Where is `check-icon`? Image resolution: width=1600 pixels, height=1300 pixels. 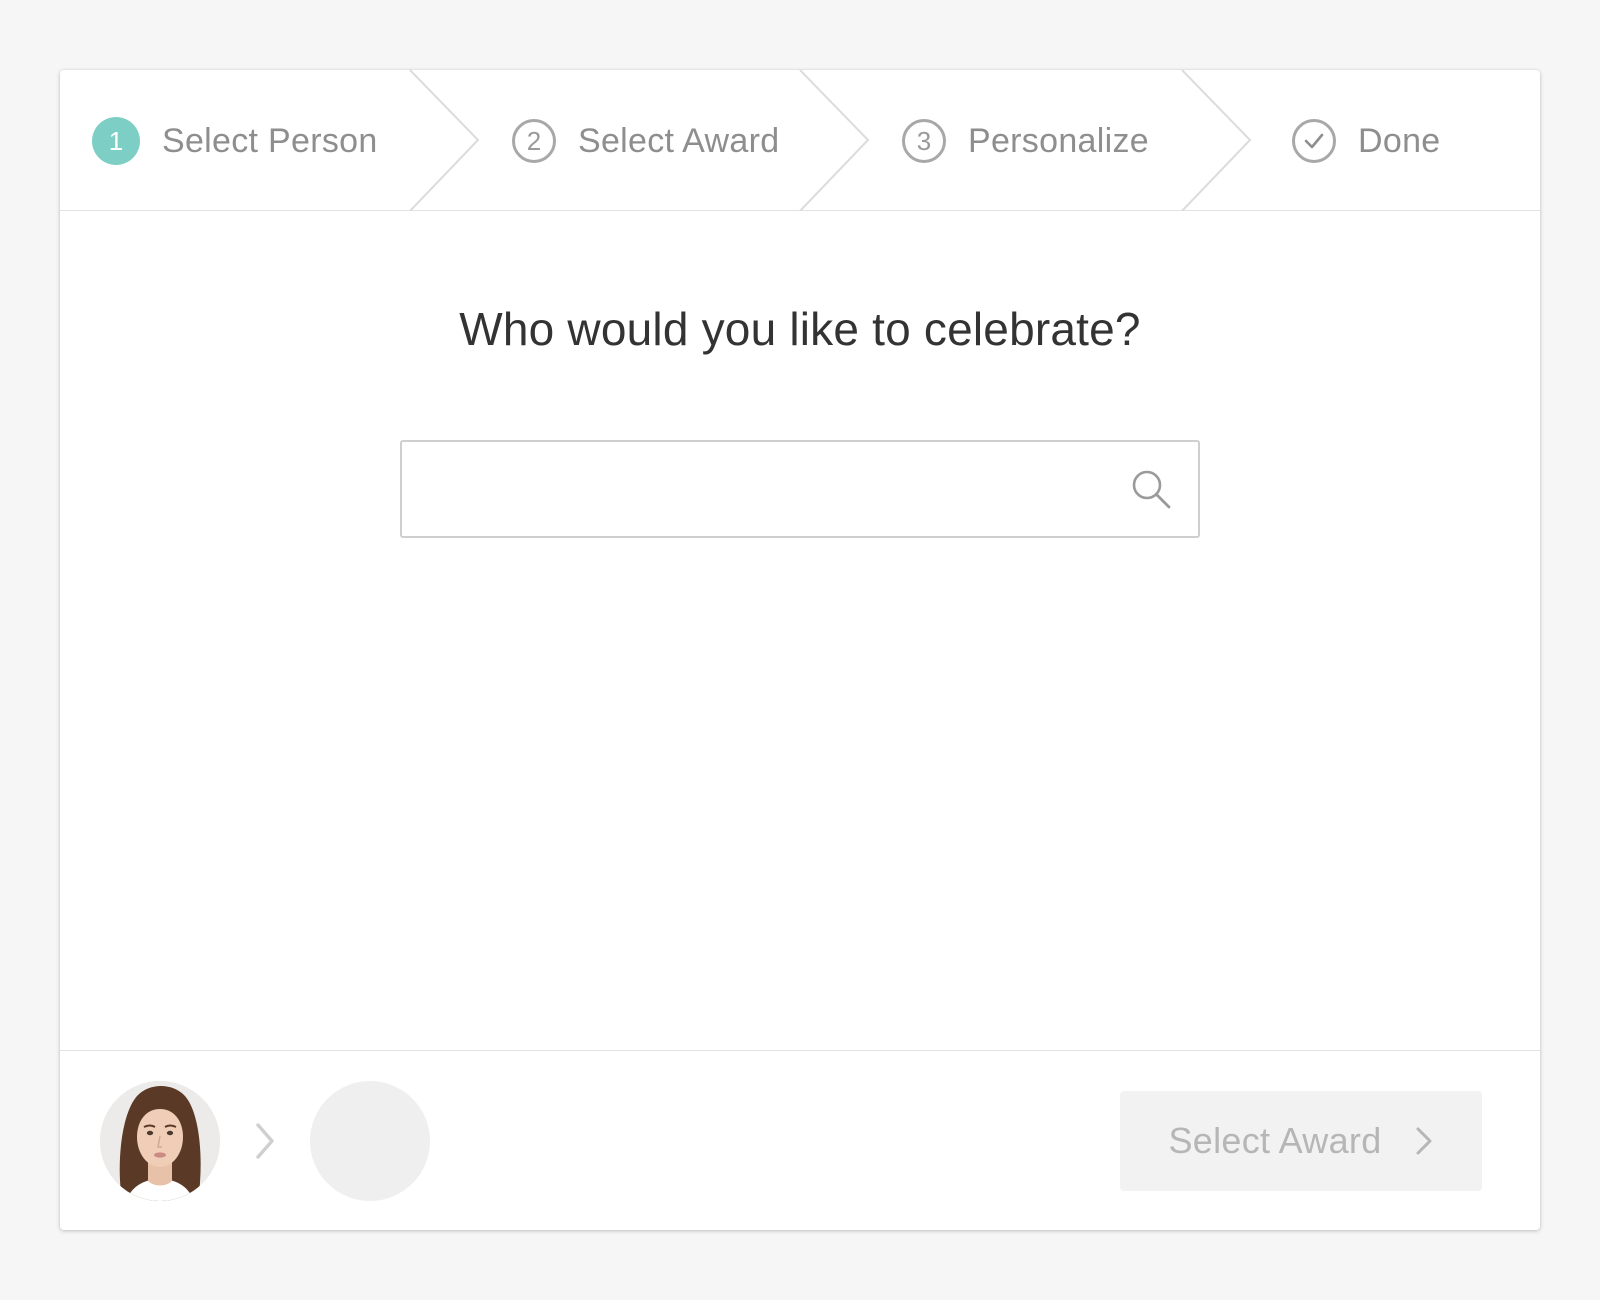
check-icon is located at coordinates (1314, 141).